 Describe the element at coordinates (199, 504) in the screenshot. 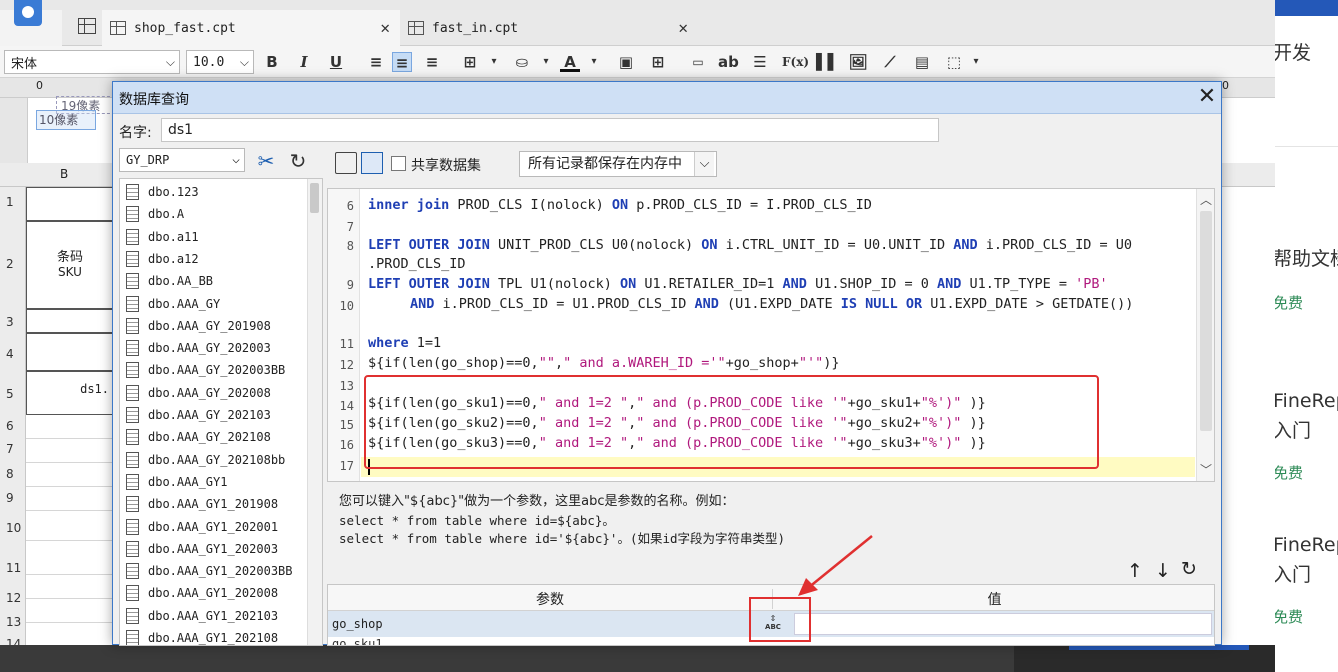

I see `list-item: dbo.AAA_GY1_201908` at that location.